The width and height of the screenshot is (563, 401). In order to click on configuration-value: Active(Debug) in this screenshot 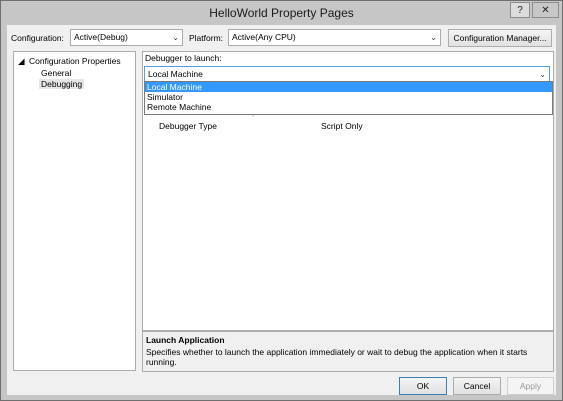, I will do `click(101, 37)`.